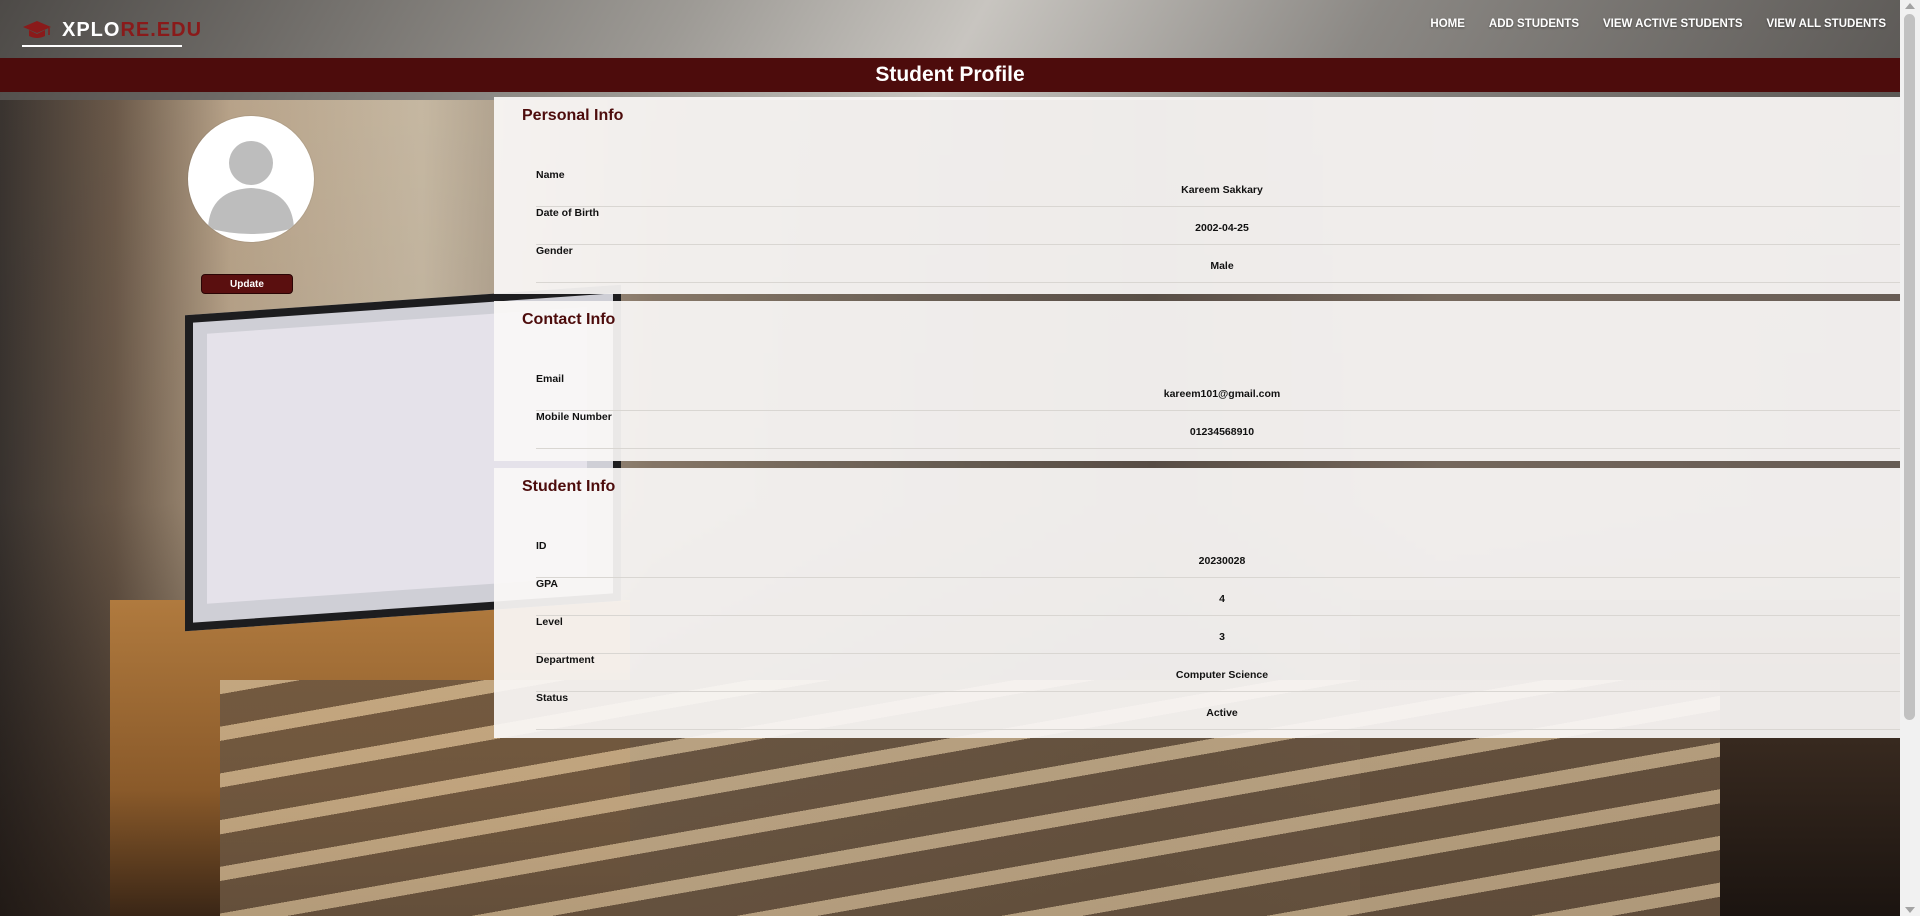  I want to click on mobile-number-value: 01234568910, so click(1222, 432).